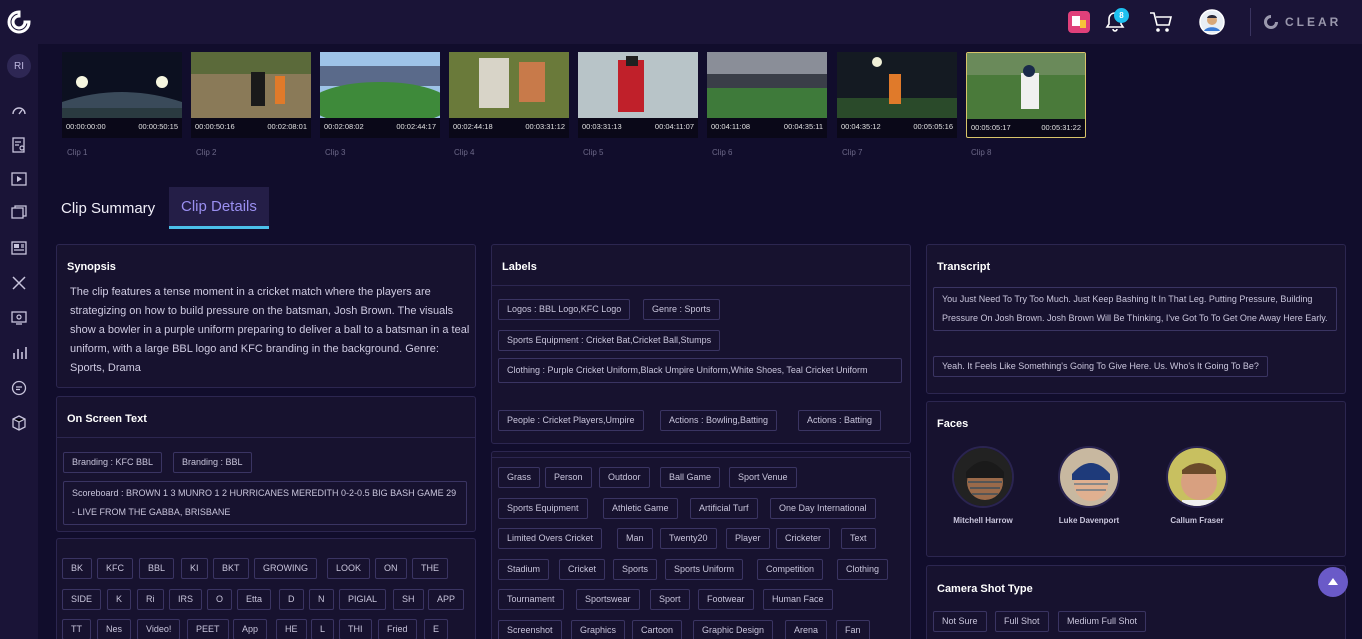 Image resolution: width=1362 pixels, height=639 pixels. What do you see at coordinates (608, 599) in the screenshot?
I see `label-keyword-tag: Sportswear` at bounding box center [608, 599].